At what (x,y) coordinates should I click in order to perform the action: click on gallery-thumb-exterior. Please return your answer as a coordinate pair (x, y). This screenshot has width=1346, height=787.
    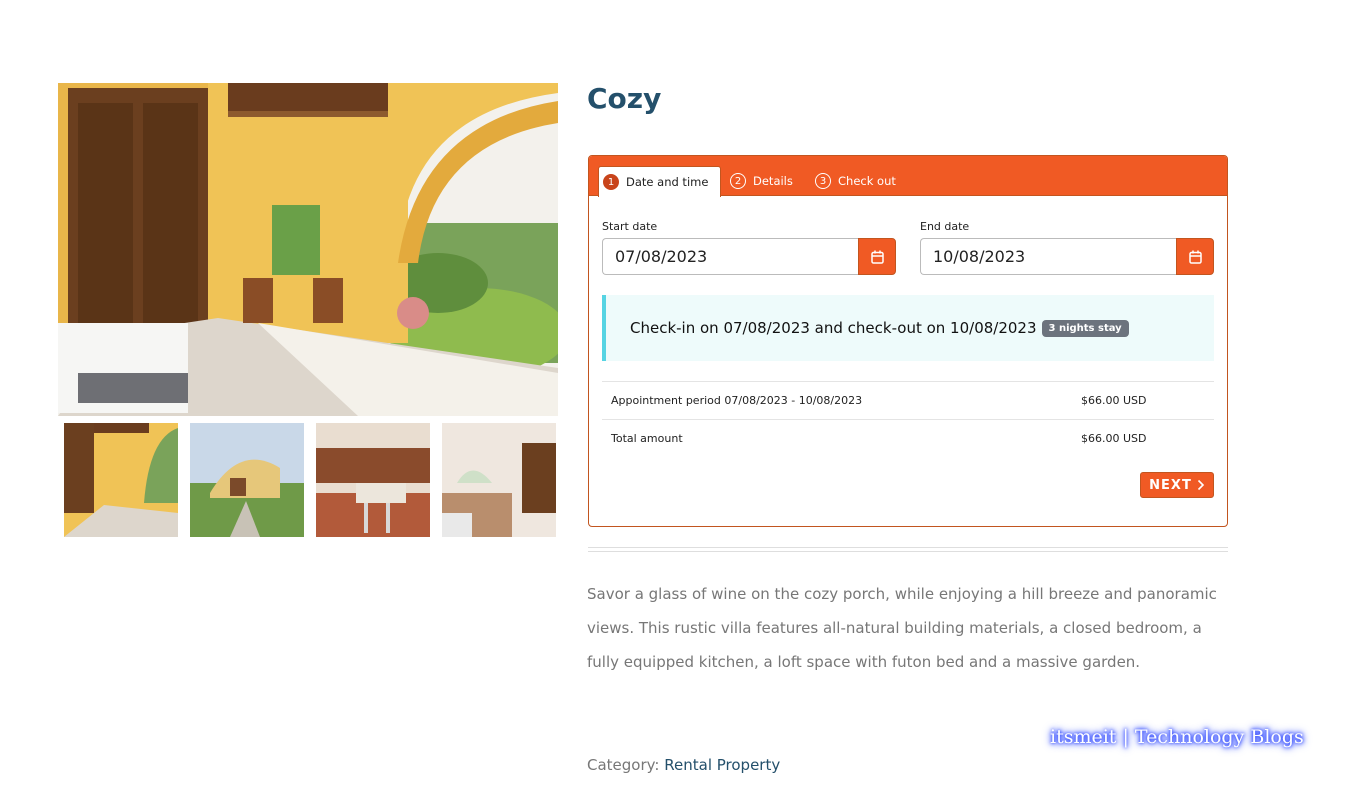
    Looking at the image, I should click on (247, 480).